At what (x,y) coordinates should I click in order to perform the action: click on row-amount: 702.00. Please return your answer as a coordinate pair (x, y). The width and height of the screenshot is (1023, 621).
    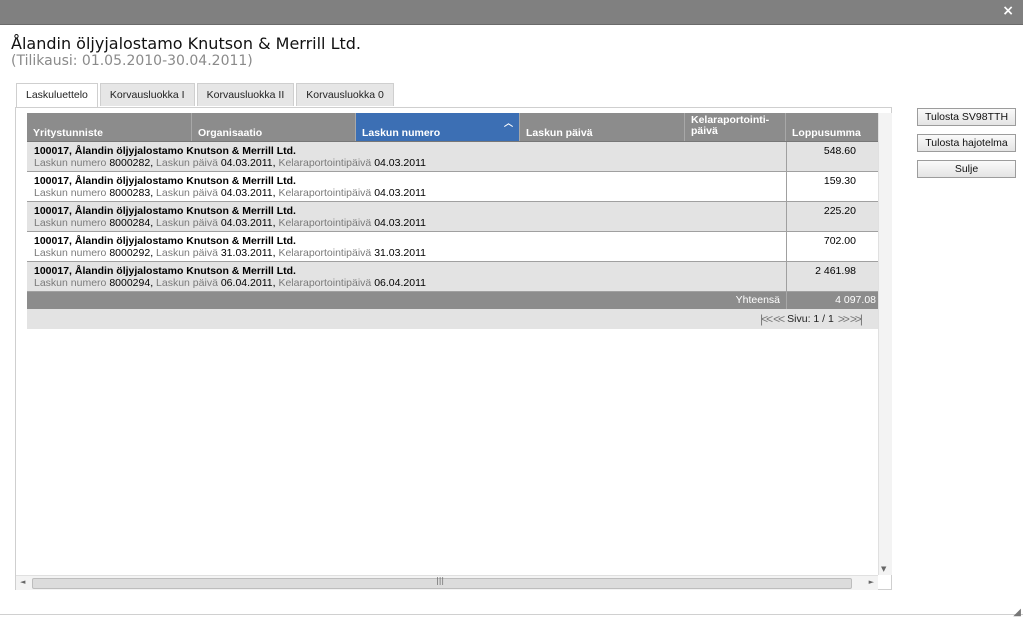
    Looking at the image, I should click on (832, 246).